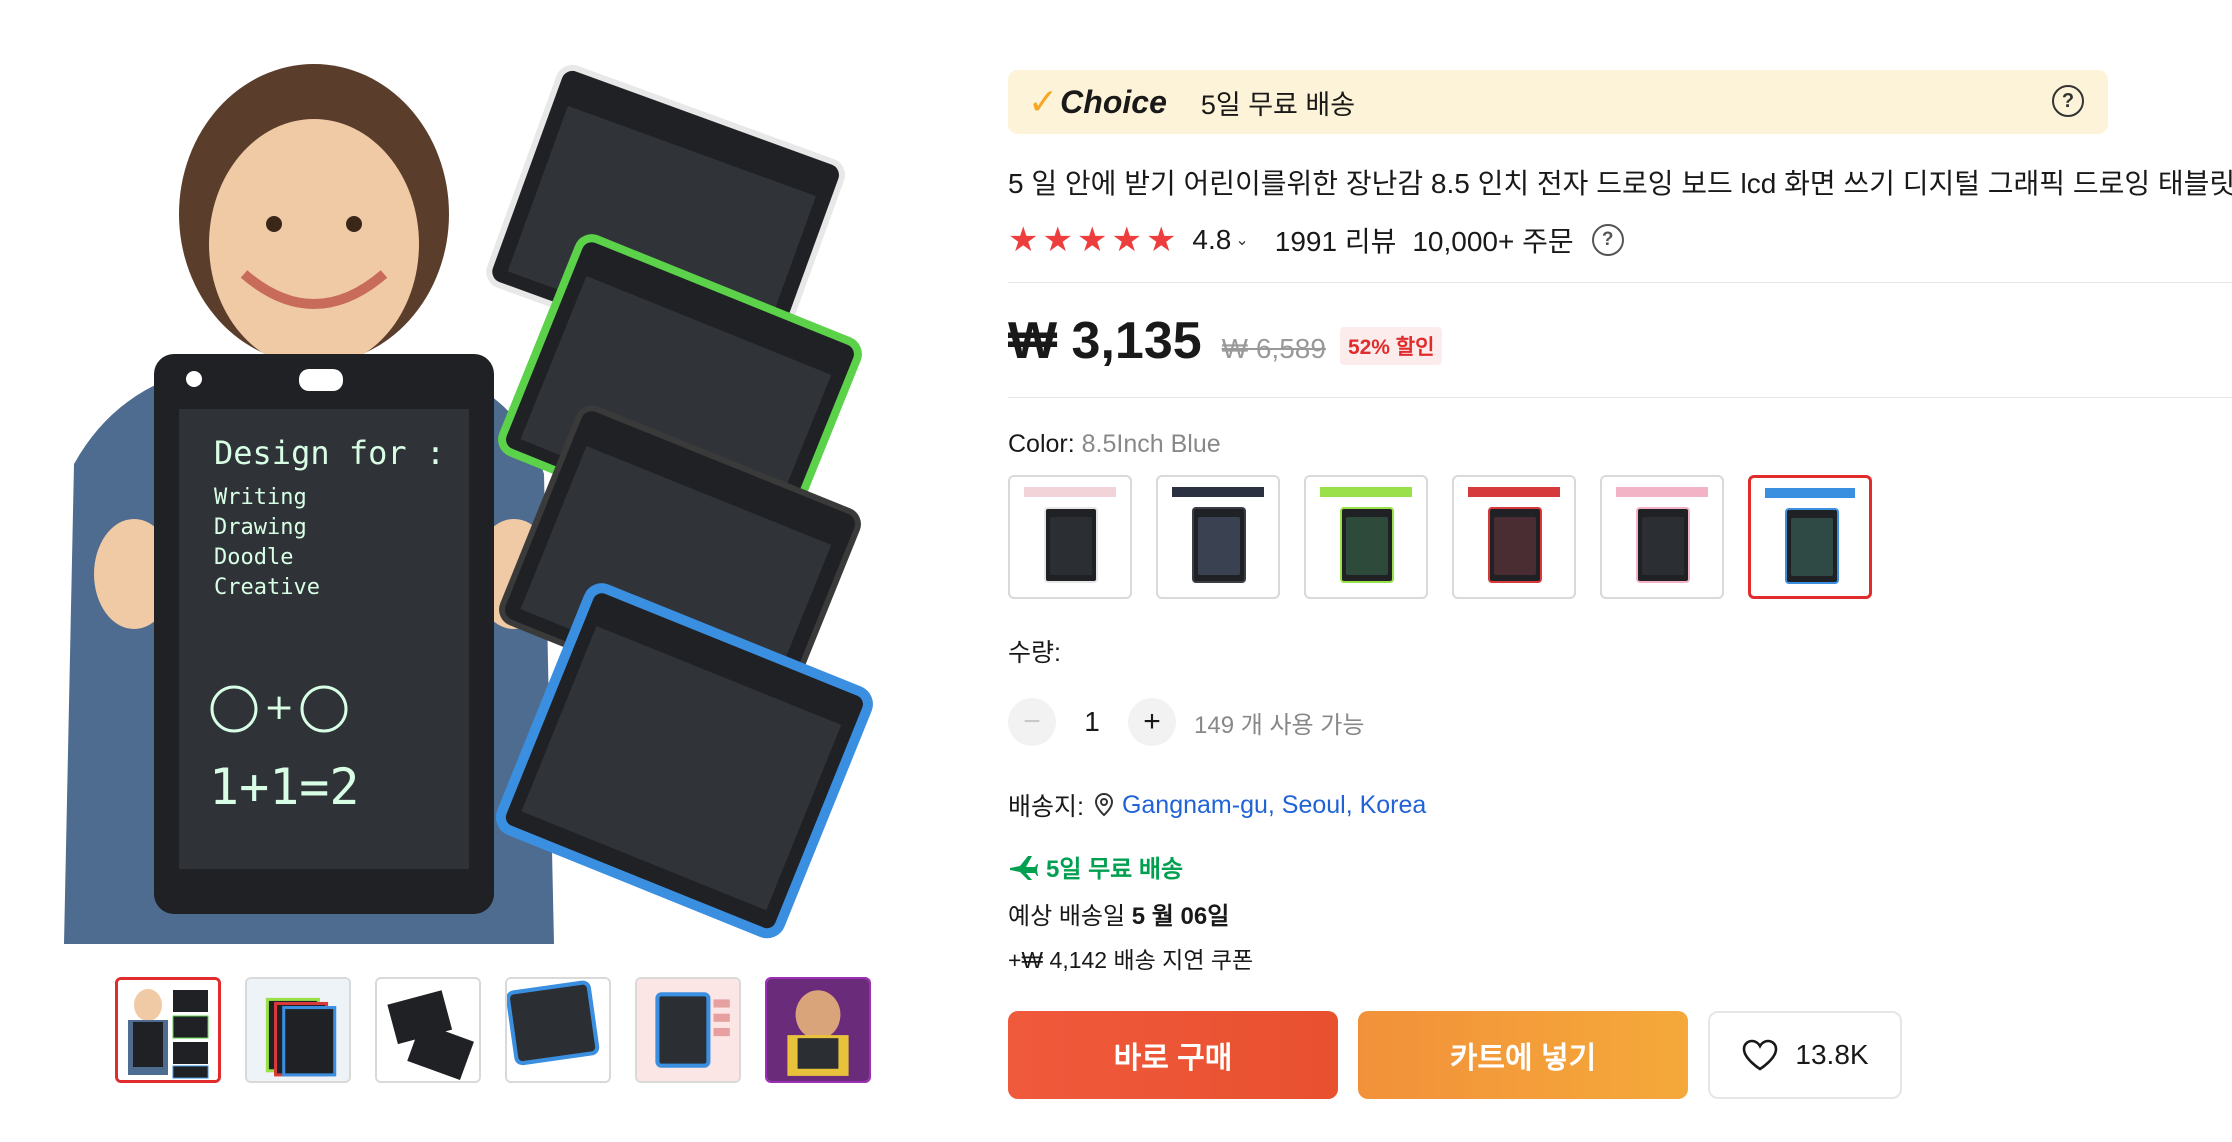  Describe the element at coordinates (329, 453) in the screenshot. I see `tablet-heading-text: Design for :` at that location.